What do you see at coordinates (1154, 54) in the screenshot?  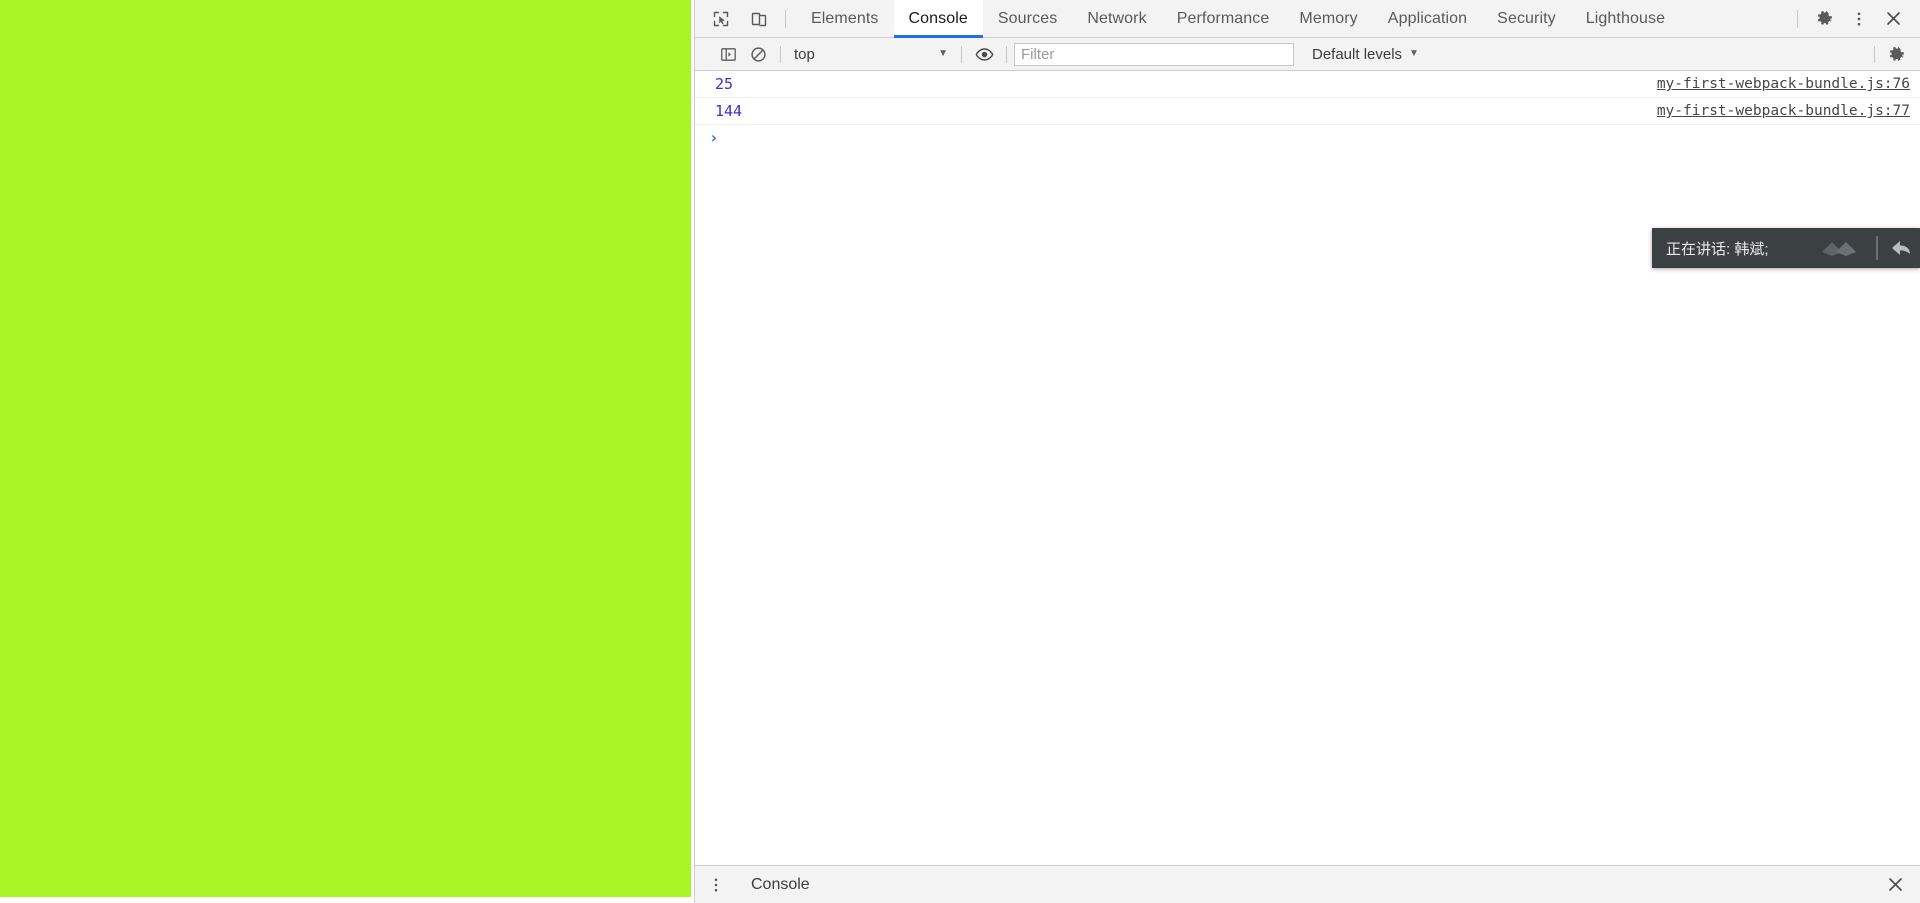 I see `filter-input` at bounding box center [1154, 54].